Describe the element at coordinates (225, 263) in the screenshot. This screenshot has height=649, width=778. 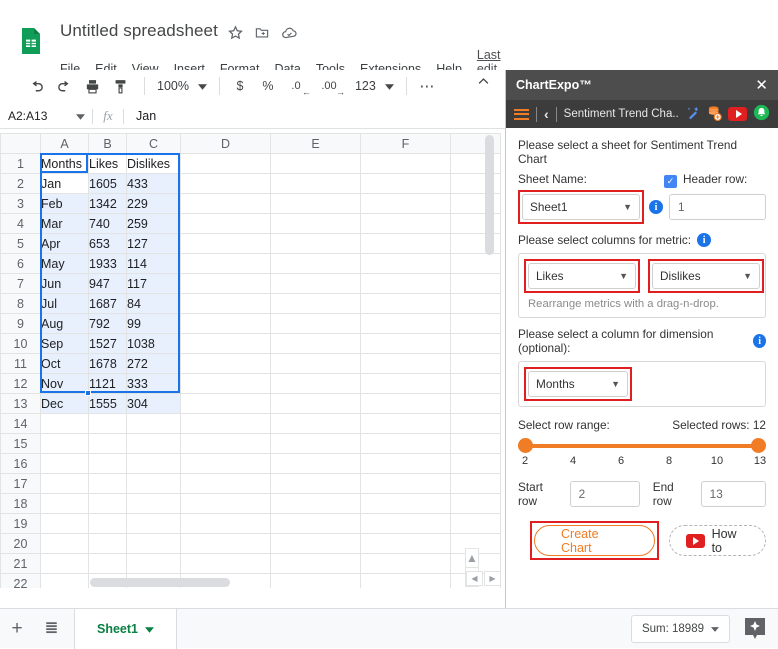
I see `cell-d6` at that location.